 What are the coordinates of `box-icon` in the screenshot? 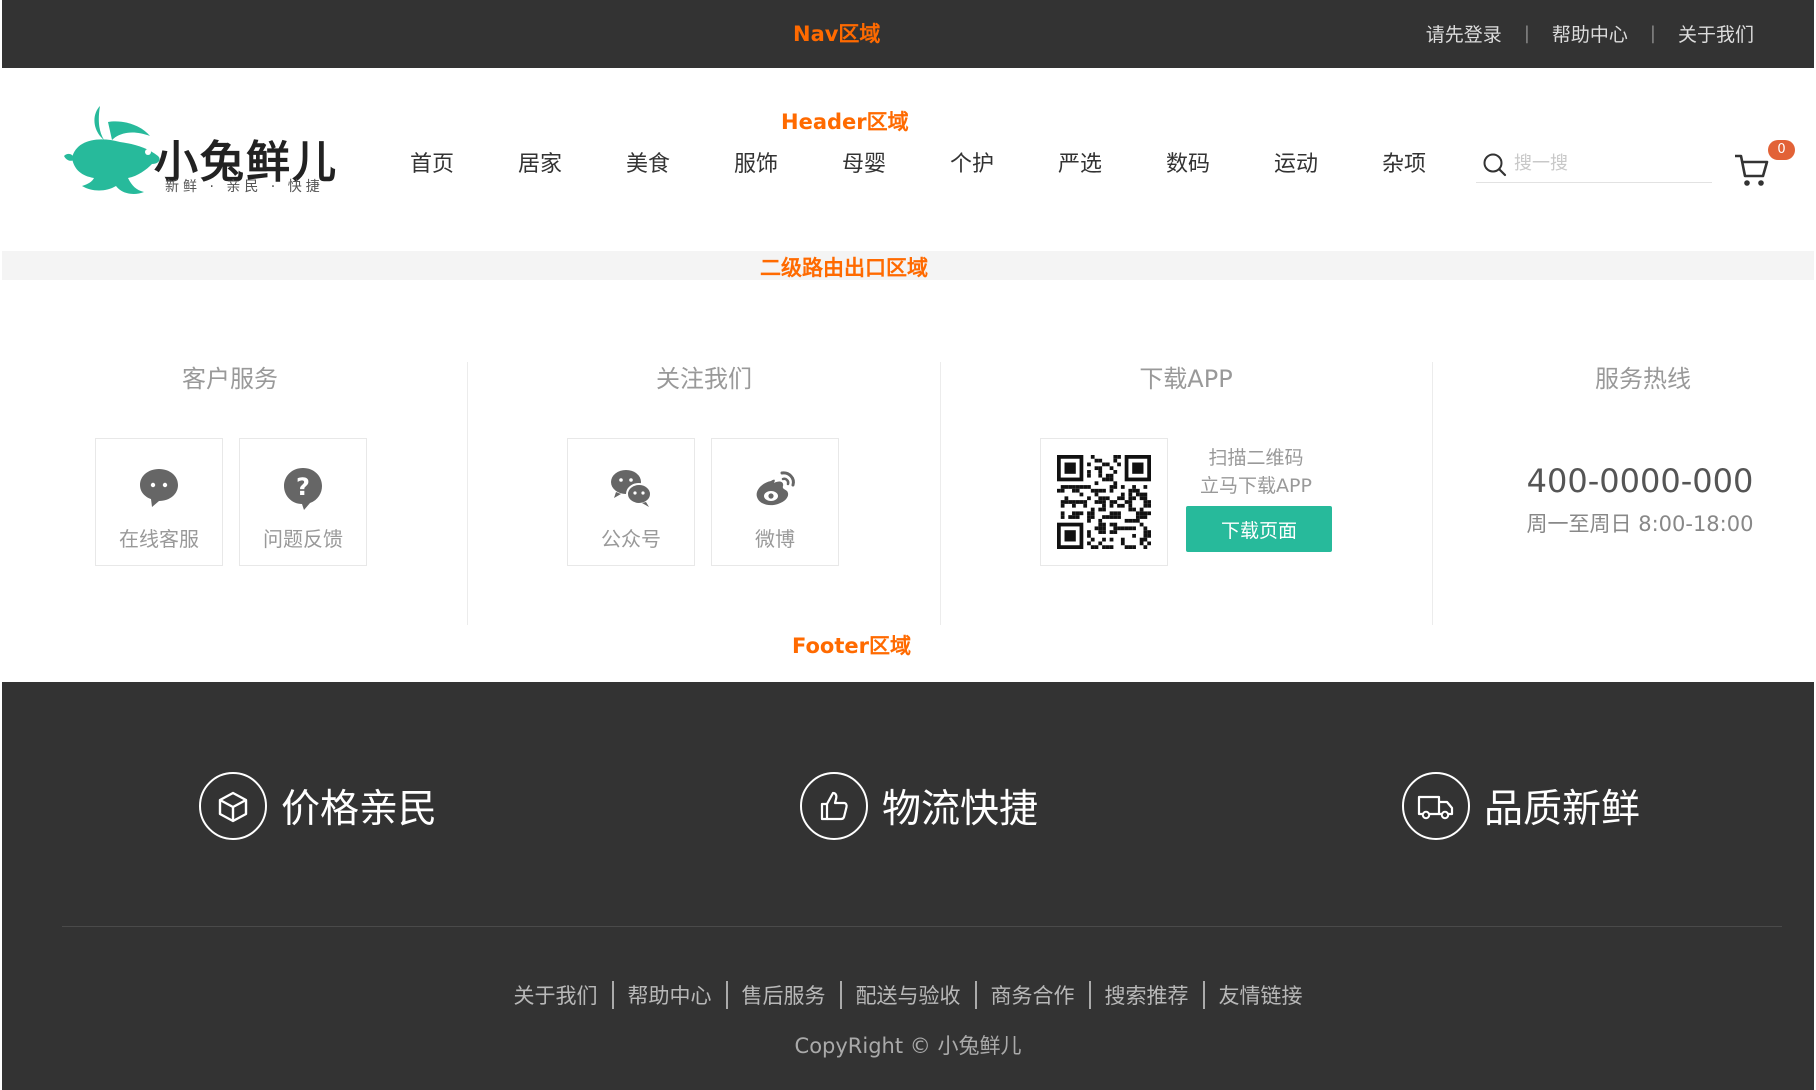 It's located at (233, 807).